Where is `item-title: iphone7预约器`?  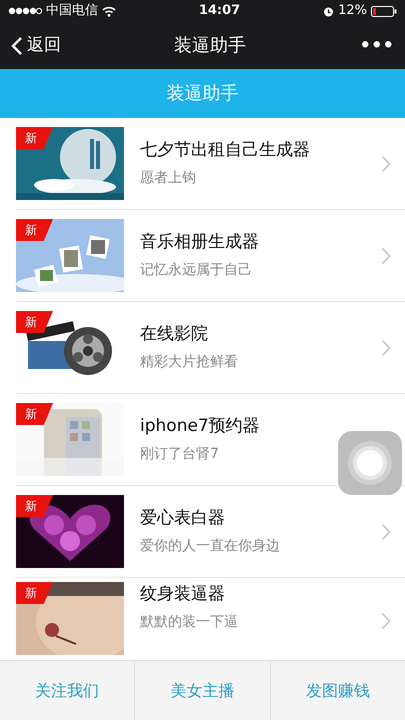 item-title: iphone7预约器 is located at coordinates (200, 426).